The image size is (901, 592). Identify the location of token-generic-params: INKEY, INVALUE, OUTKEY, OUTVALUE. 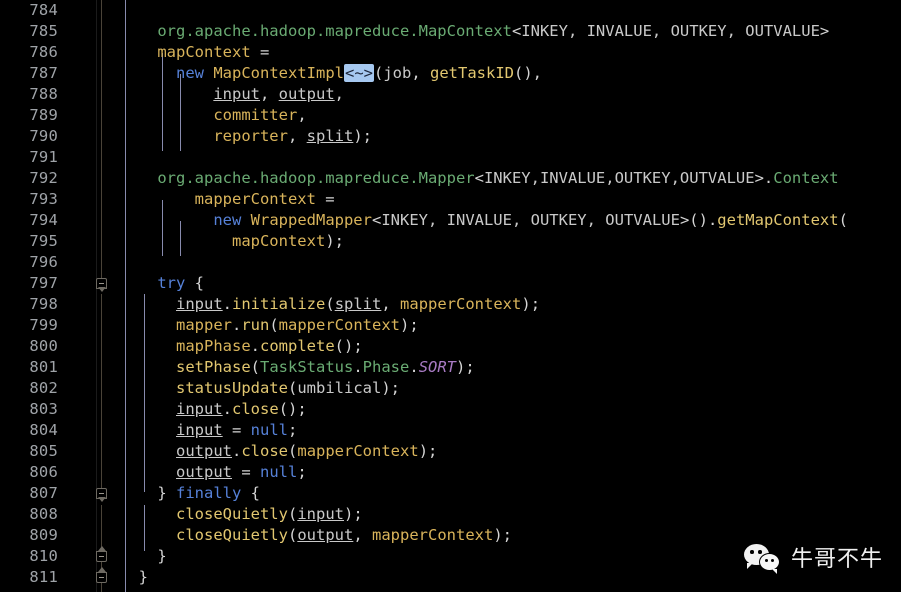
(670, 31).